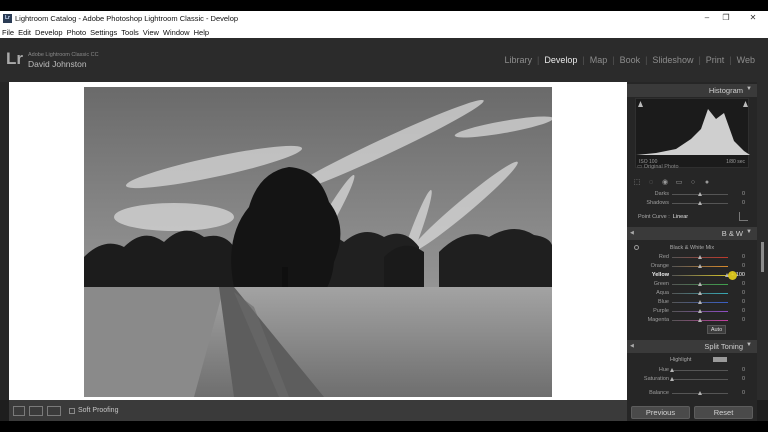 The height and width of the screenshot is (432, 768). I want to click on bw-slider-blue: Blue 0, so click(692, 302).